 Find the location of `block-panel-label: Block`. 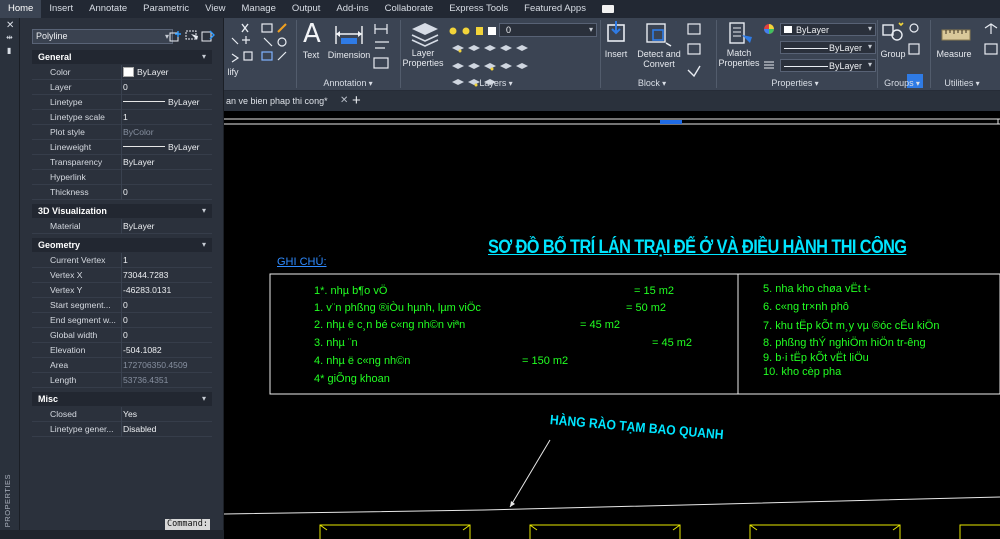

block-panel-label: Block is located at coordinates (652, 83).